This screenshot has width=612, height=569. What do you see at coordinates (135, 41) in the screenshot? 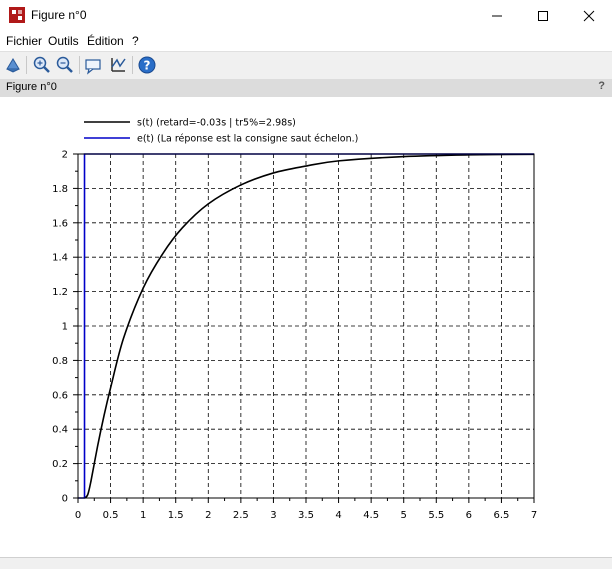
I see `menu-help: ?` at bounding box center [135, 41].